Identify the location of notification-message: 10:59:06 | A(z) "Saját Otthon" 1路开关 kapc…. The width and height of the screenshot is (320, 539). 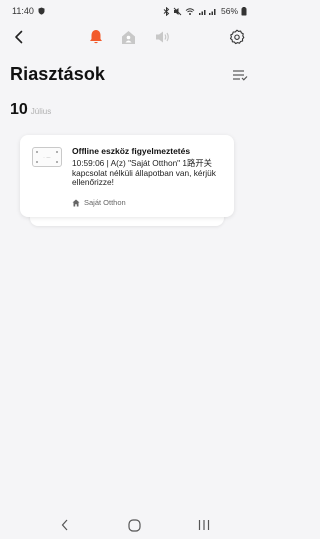
(144, 173).